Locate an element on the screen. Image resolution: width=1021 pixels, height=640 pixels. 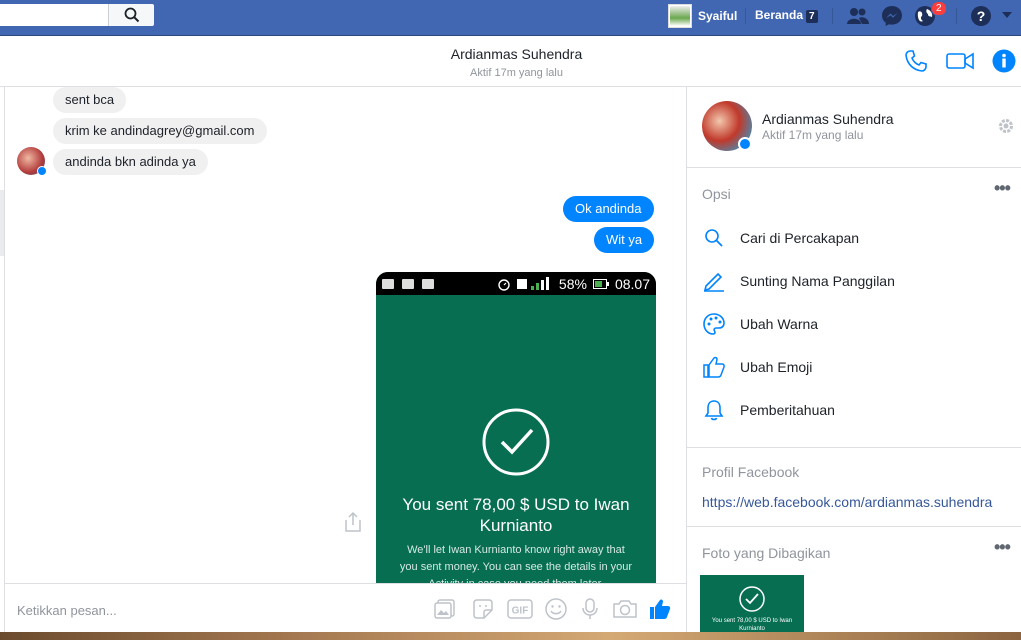
account-menu-button is located at coordinates (1007, 16).